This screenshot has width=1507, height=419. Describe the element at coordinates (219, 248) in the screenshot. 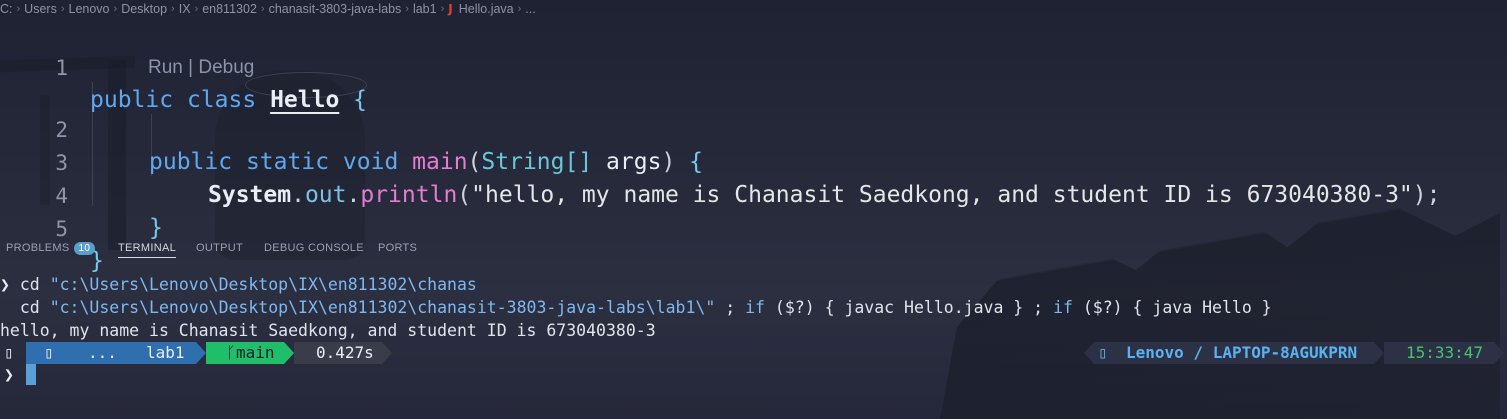

I see `tab-output: OUTPUT` at that location.